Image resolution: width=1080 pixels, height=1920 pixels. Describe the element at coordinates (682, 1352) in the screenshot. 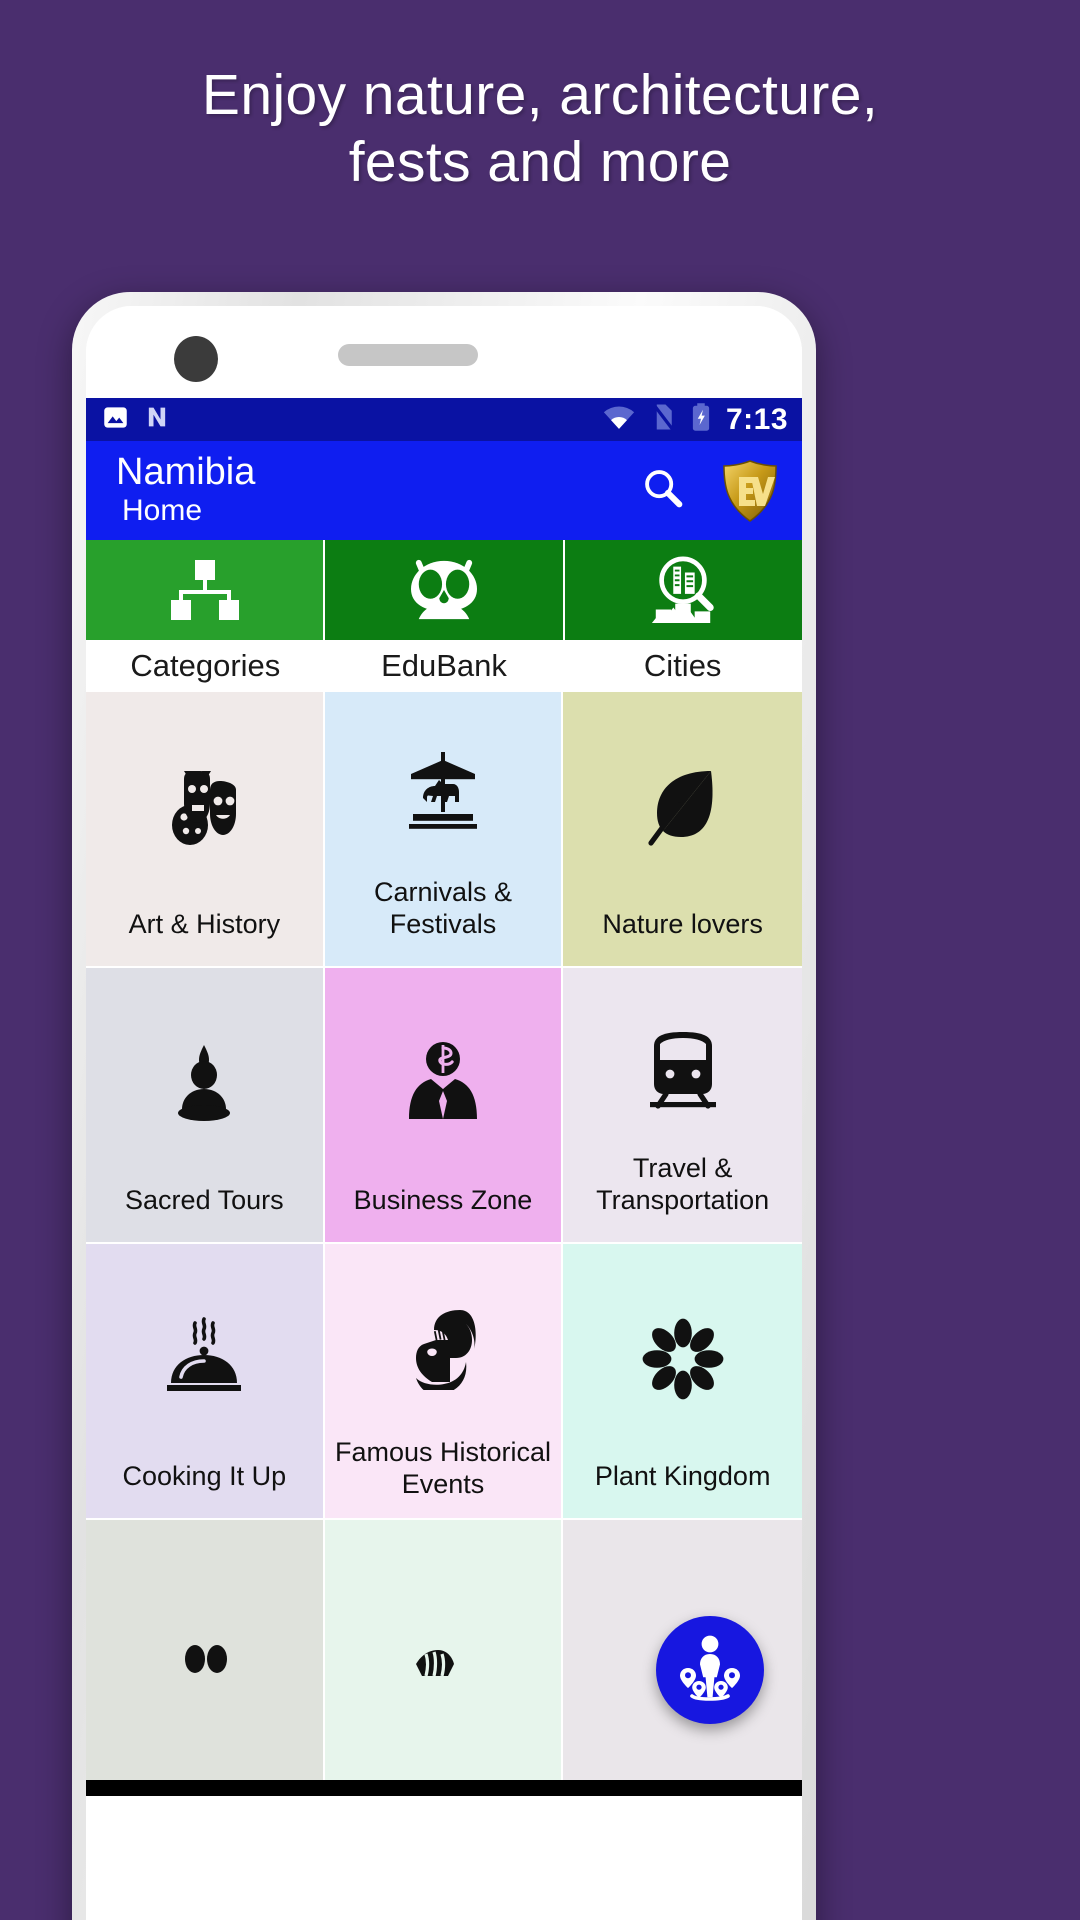

I see `flower-icon` at that location.